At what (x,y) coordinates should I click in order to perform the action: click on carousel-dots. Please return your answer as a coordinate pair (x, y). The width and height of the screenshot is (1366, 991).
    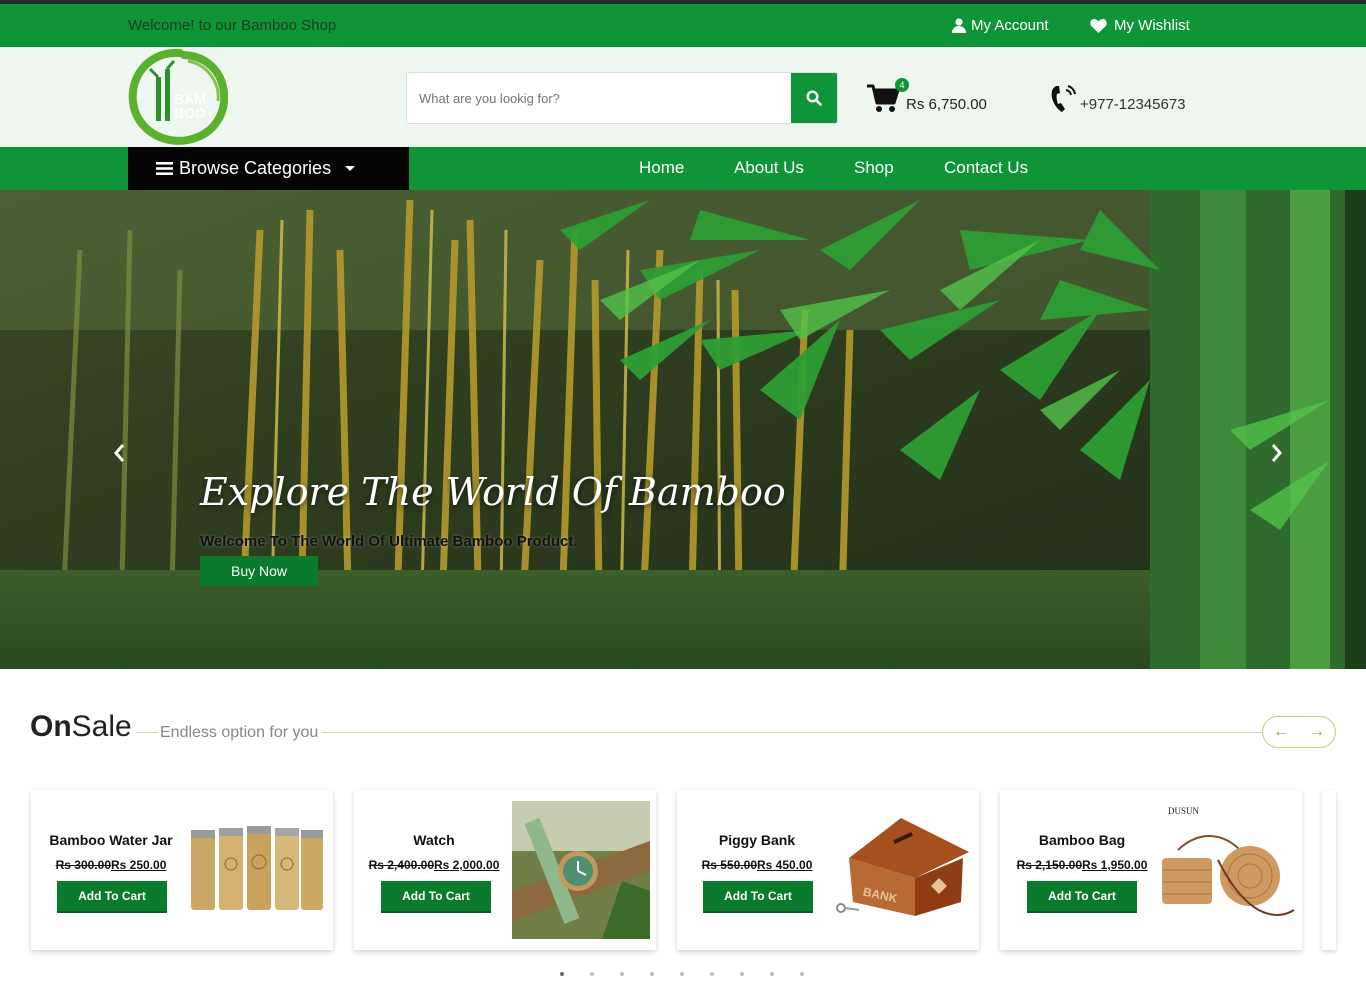
    Looking at the image, I should click on (682, 974).